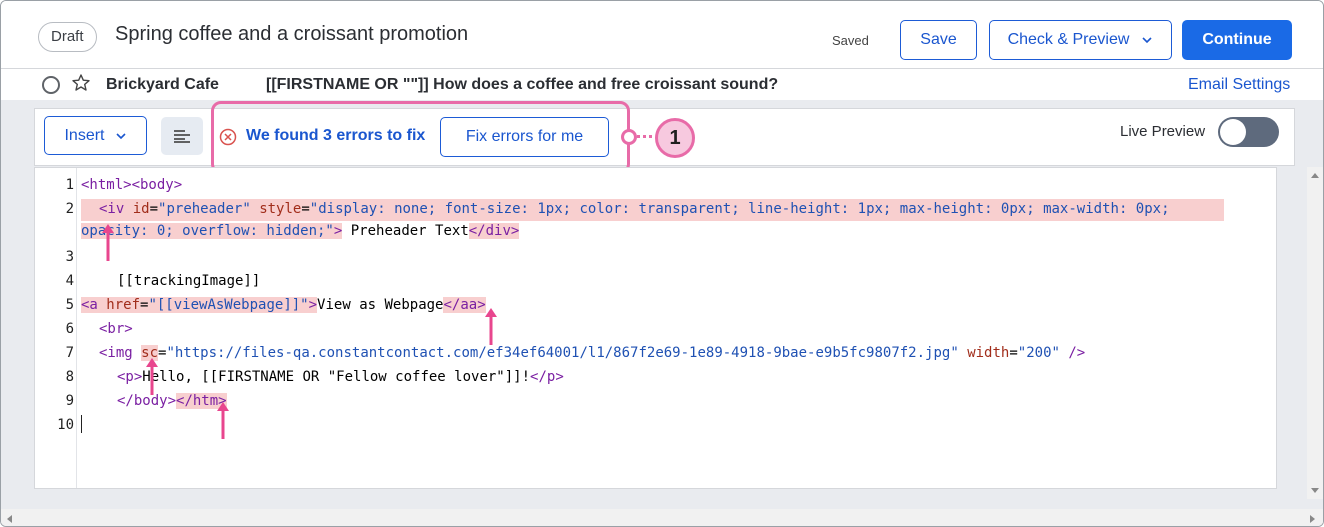  I want to click on saved-status: Saved, so click(850, 40).